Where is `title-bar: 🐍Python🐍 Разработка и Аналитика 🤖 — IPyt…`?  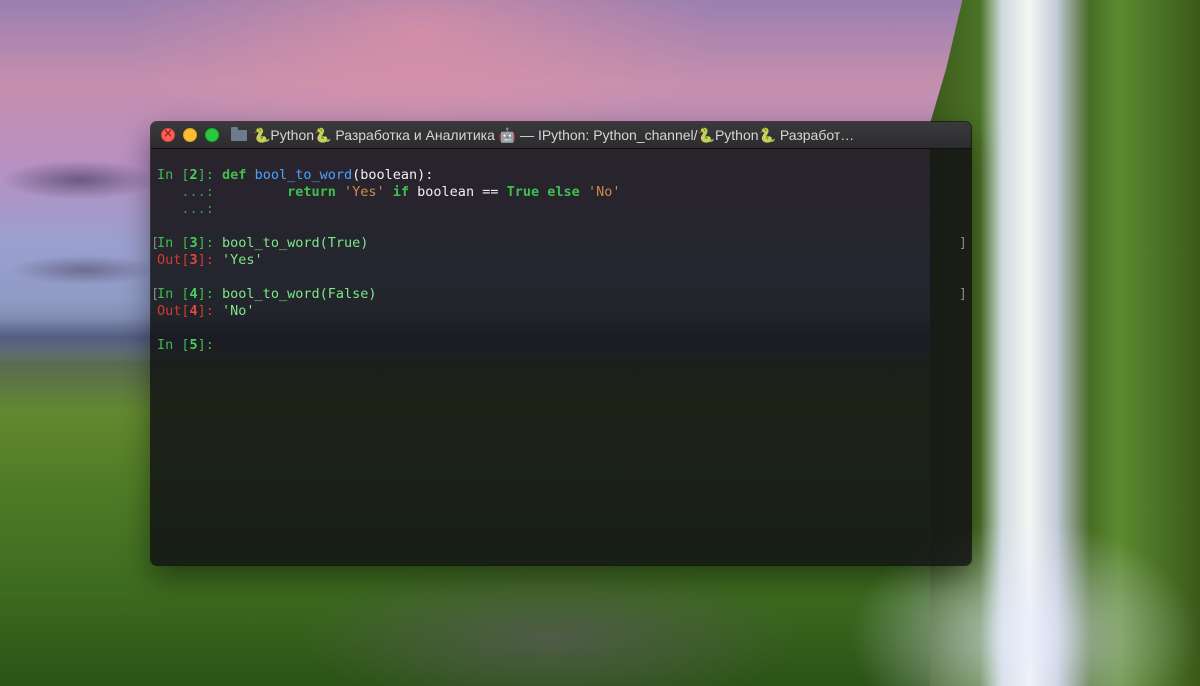
title-bar: 🐍Python🐍 Разработка и Аналитика 🤖 — IPyt… is located at coordinates (561, 135).